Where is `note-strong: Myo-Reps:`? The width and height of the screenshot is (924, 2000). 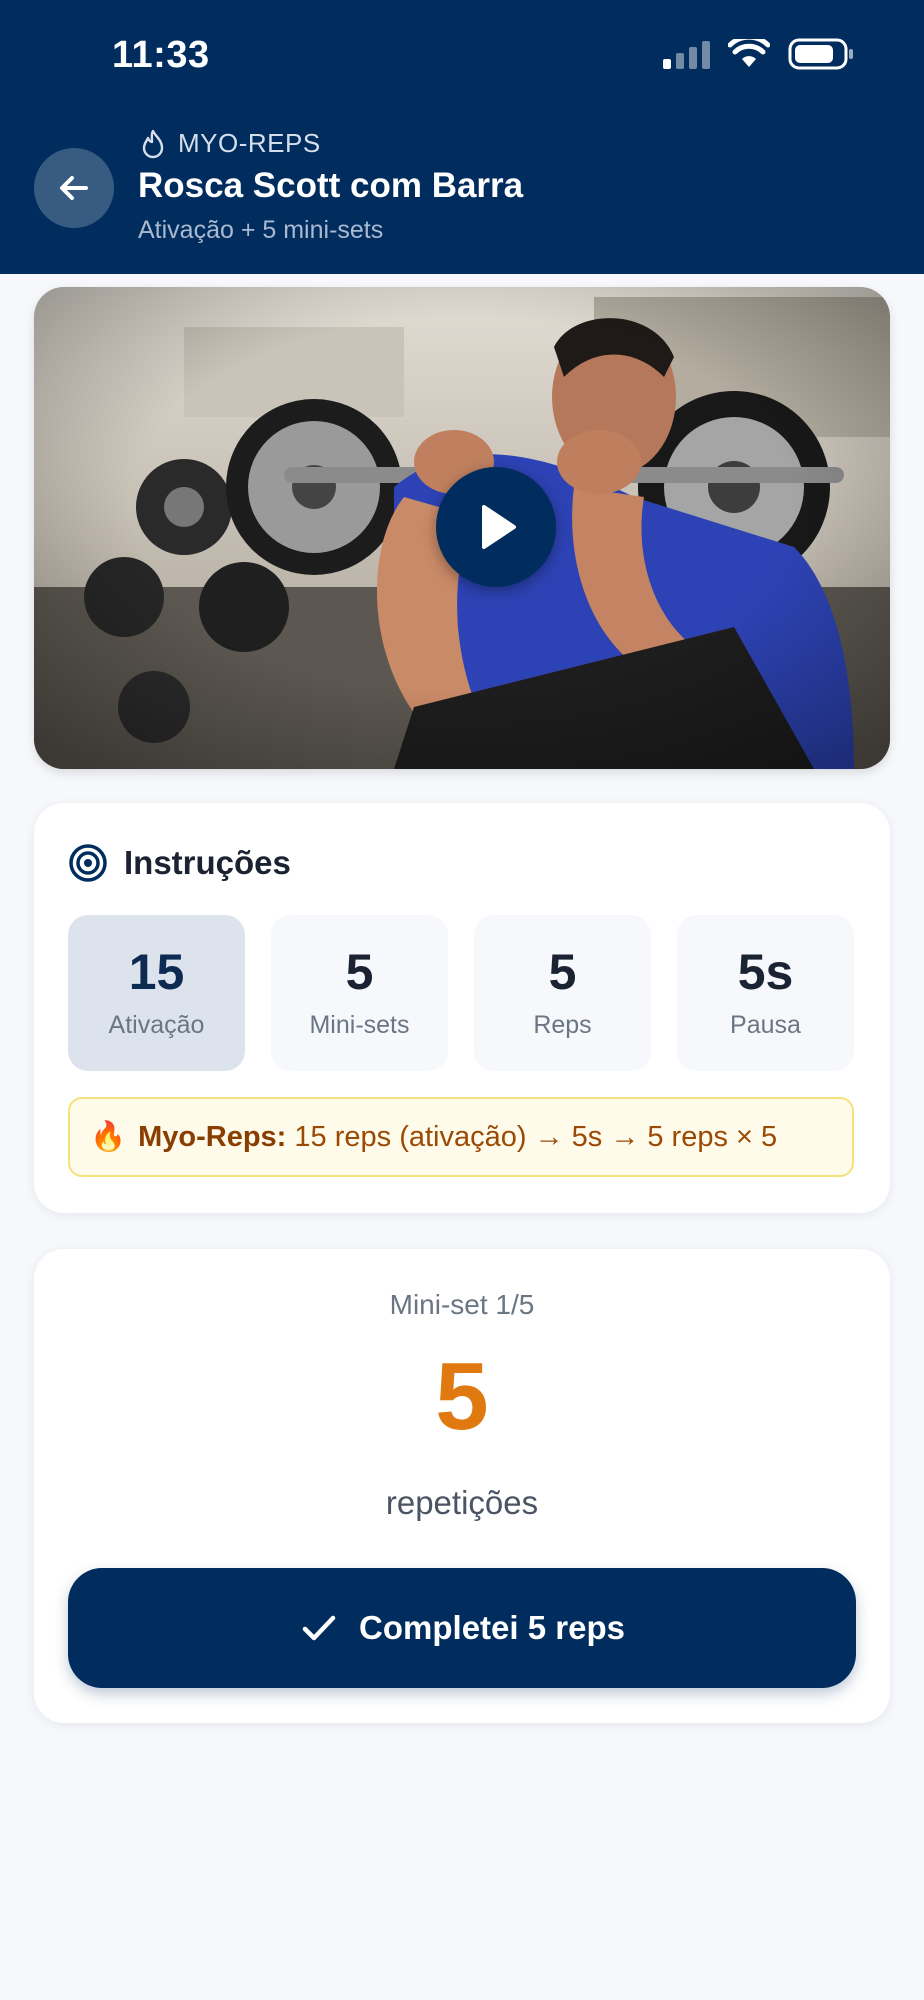
note-strong: Myo-Reps: is located at coordinates (212, 1136).